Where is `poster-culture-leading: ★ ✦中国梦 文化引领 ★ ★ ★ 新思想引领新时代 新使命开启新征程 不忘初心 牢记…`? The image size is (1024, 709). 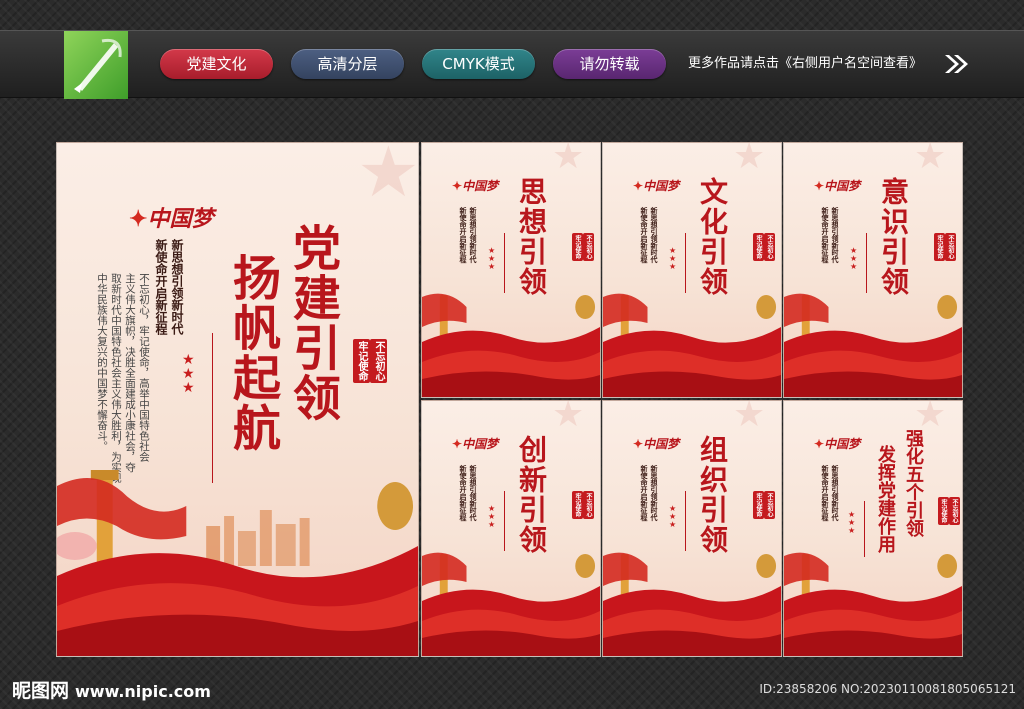
poster-culture-leading: ★ ✦中国梦 文化引领 ★ ★ ★ 新思想引领新时代 新使命开启新征程 不忘初心 牢记… is located at coordinates (692, 270).